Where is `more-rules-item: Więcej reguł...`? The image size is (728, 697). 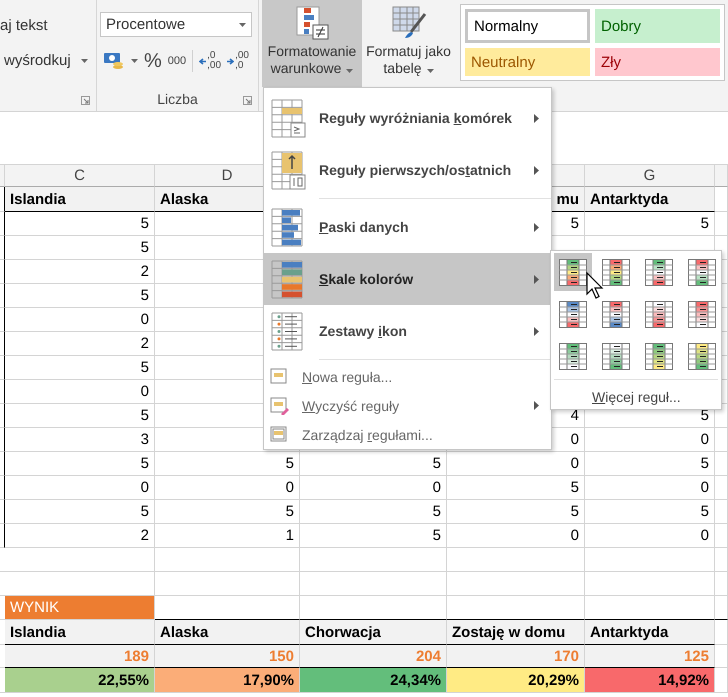 more-rules-item: Więcej reguł... is located at coordinates (636, 392).